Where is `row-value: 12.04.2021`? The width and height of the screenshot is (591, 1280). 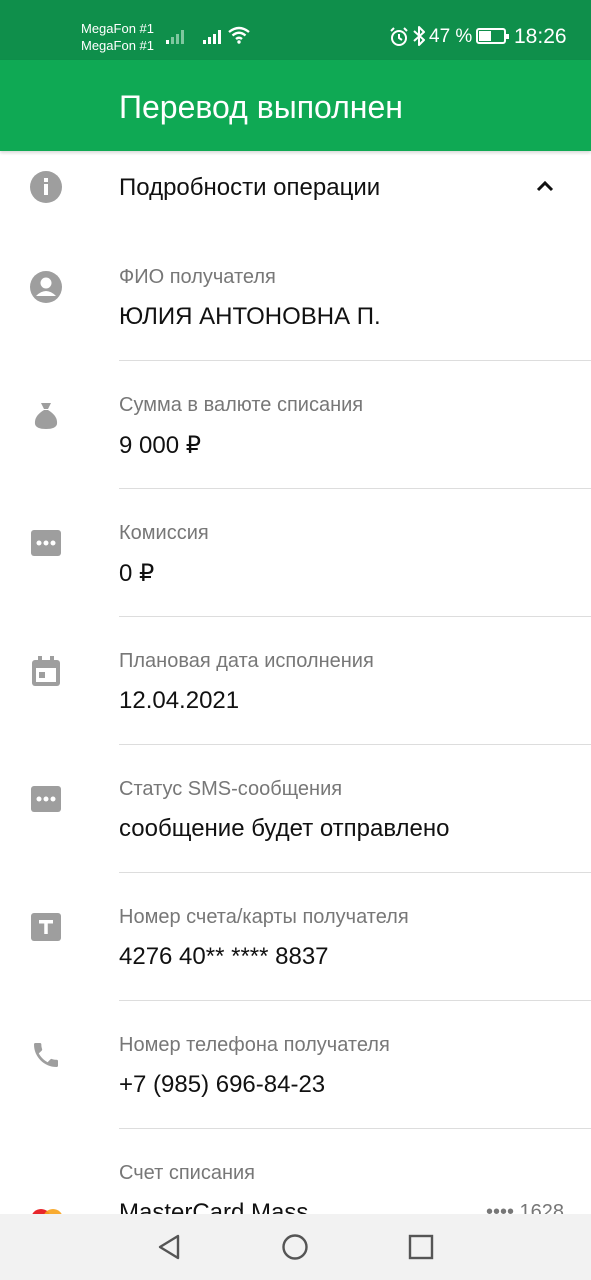 row-value: 12.04.2021 is located at coordinates (179, 700).